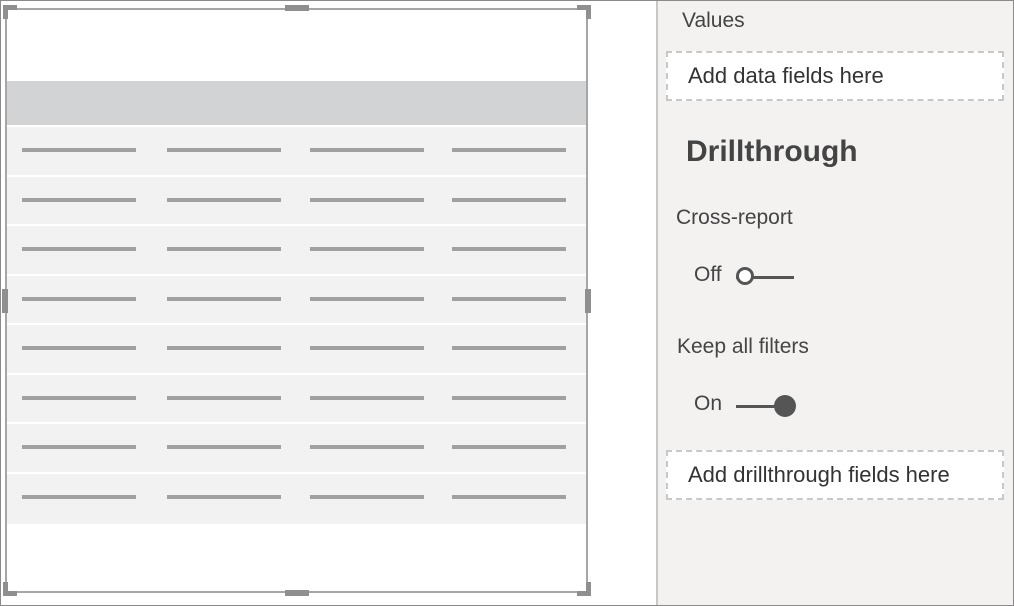 The image size is (1014, 606). I want to click on resize-handle-right, so click(588, 301).